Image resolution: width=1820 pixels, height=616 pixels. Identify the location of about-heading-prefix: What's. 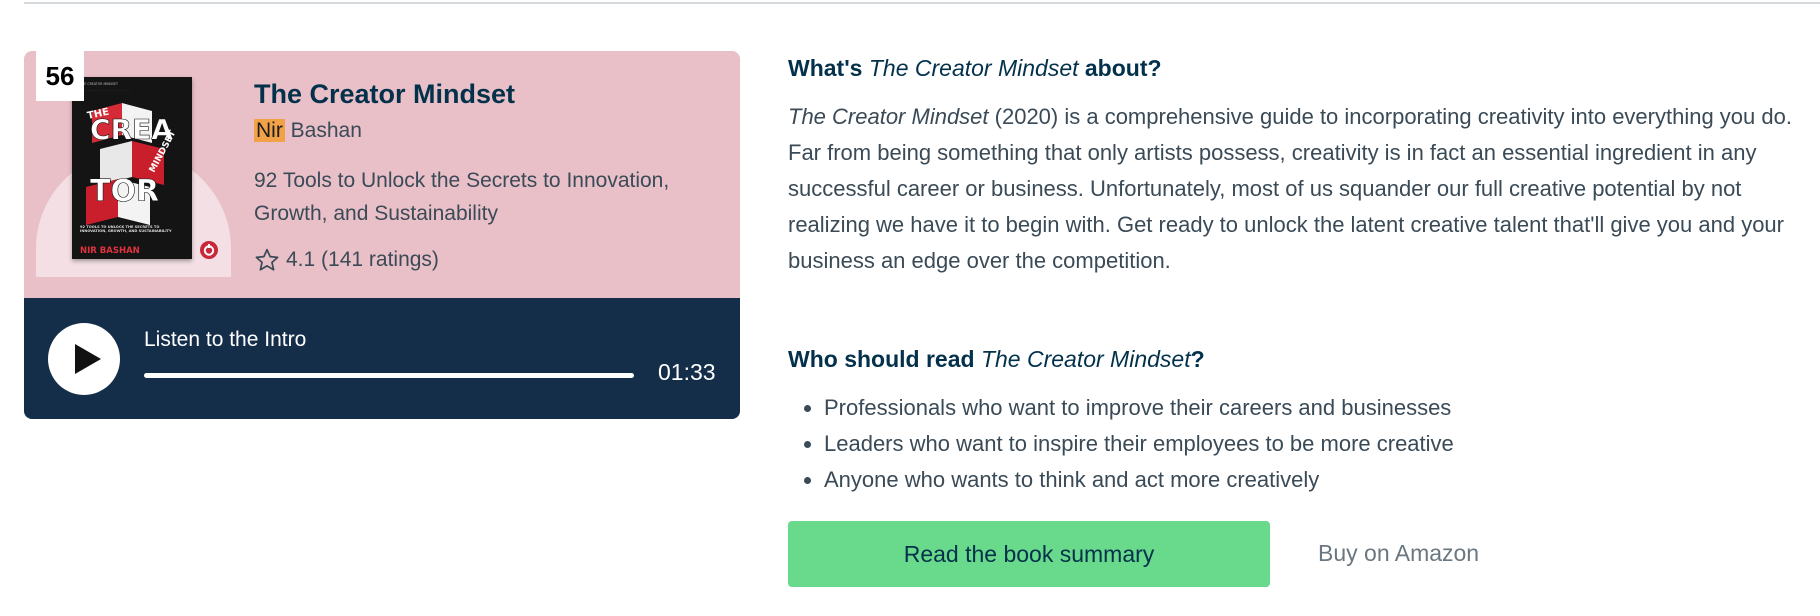
(828, 68).